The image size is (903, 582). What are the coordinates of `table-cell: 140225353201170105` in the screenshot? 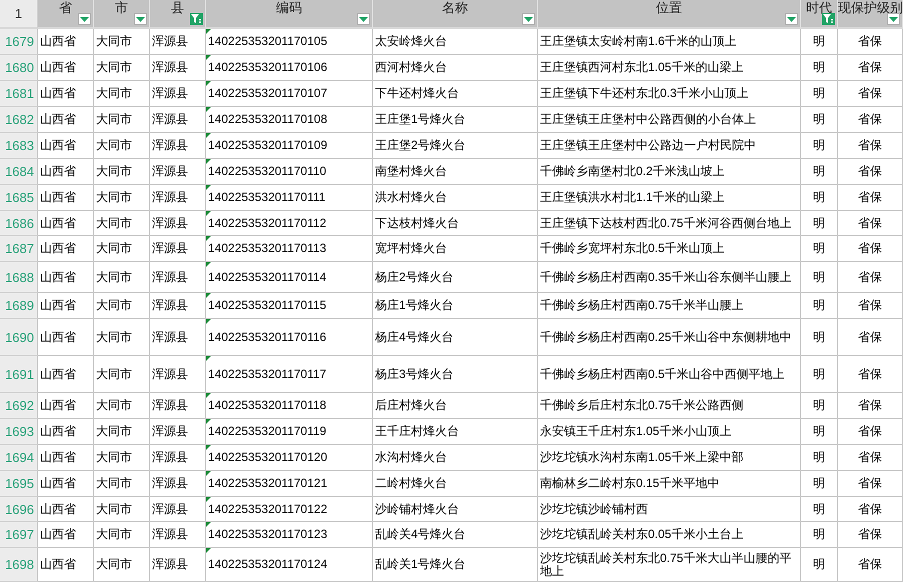 It's located at (268, 41).